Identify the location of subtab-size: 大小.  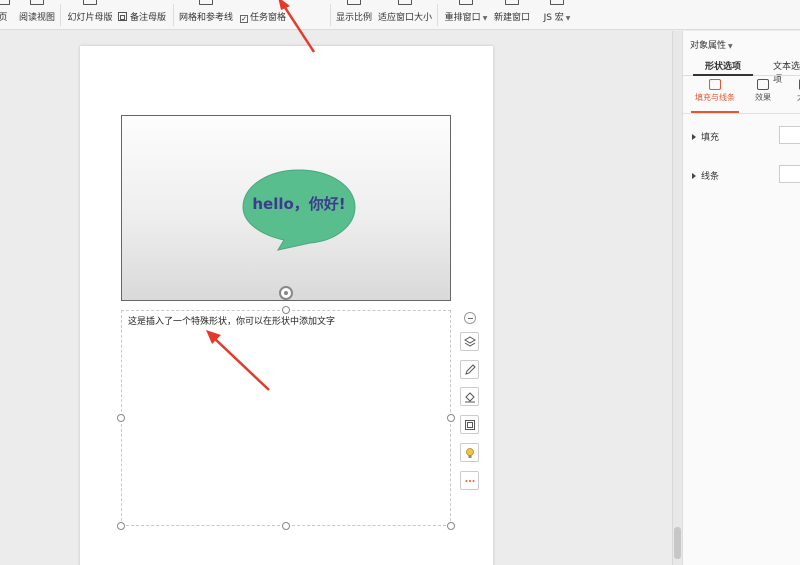
(793, 91).